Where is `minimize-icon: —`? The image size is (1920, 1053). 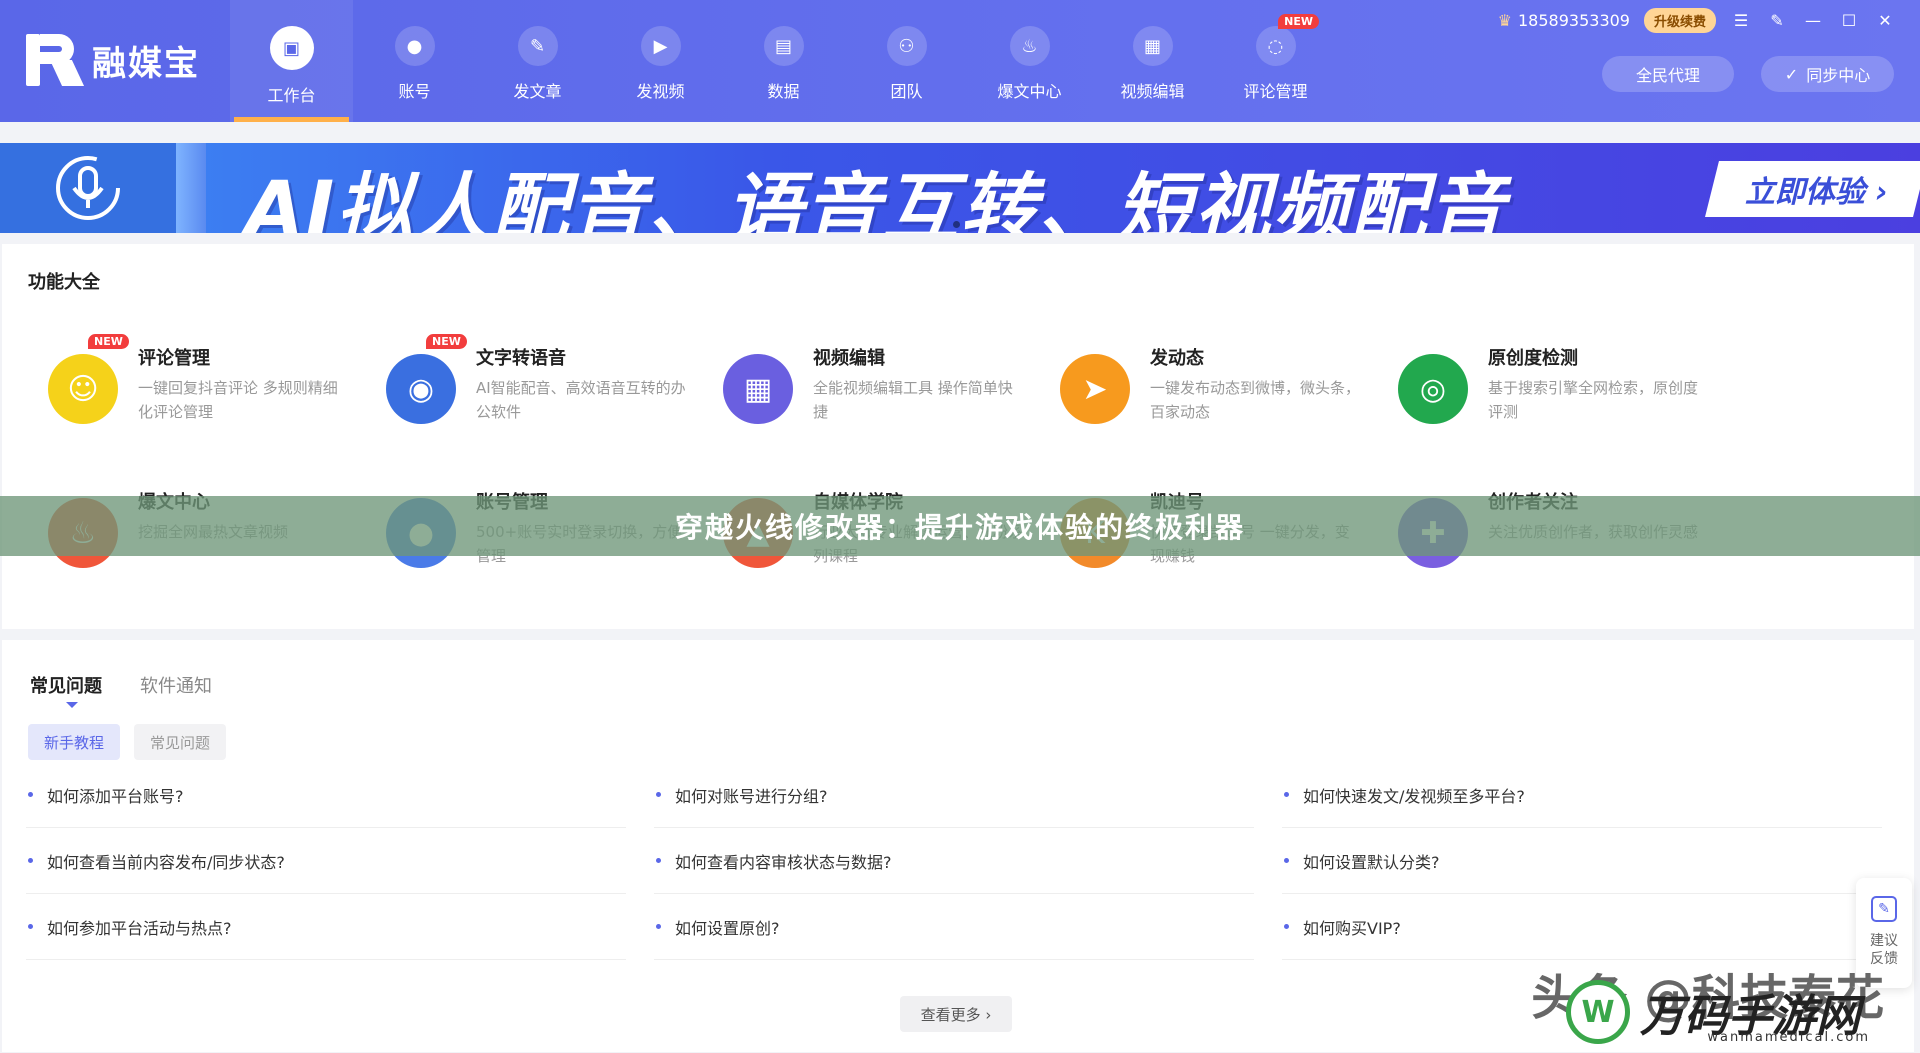 minimize-icon: — is located at coordinates (1813, 20).